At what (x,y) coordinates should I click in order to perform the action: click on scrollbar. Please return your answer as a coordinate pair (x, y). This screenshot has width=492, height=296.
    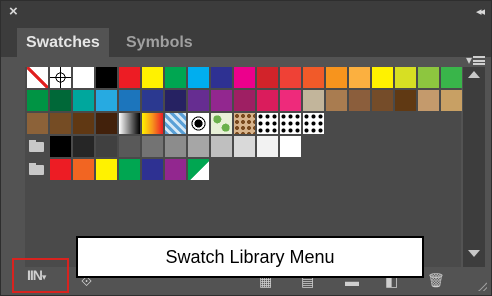
    Looking at the image, I should click on (474, 167).